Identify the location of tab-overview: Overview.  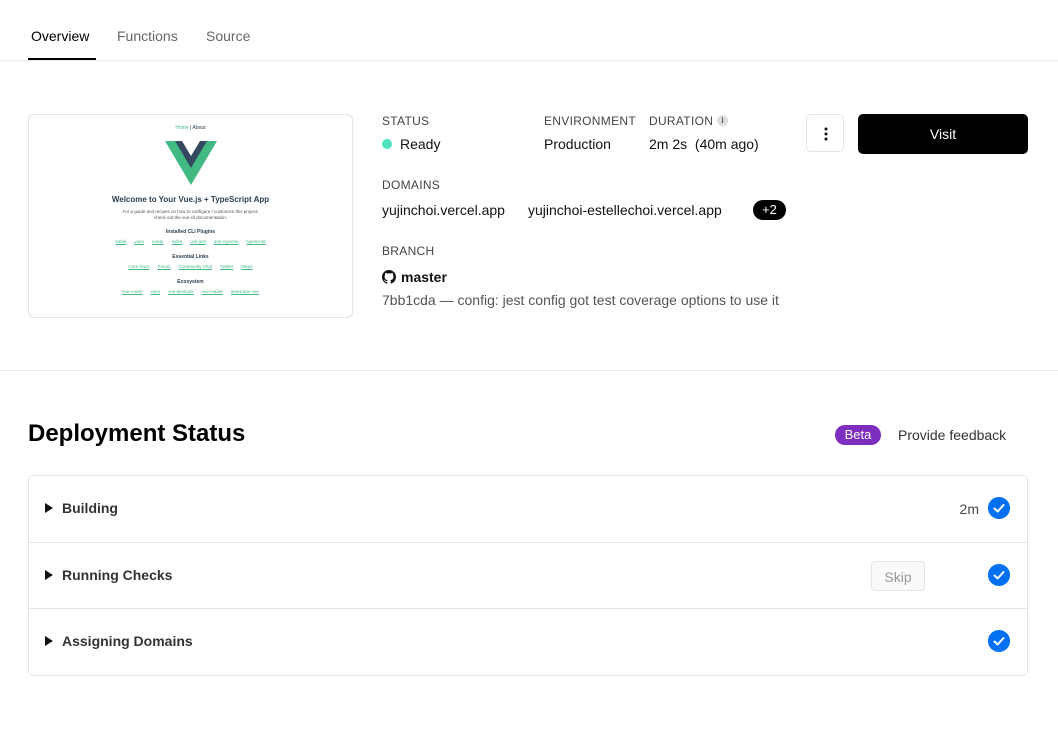
(60, 36).